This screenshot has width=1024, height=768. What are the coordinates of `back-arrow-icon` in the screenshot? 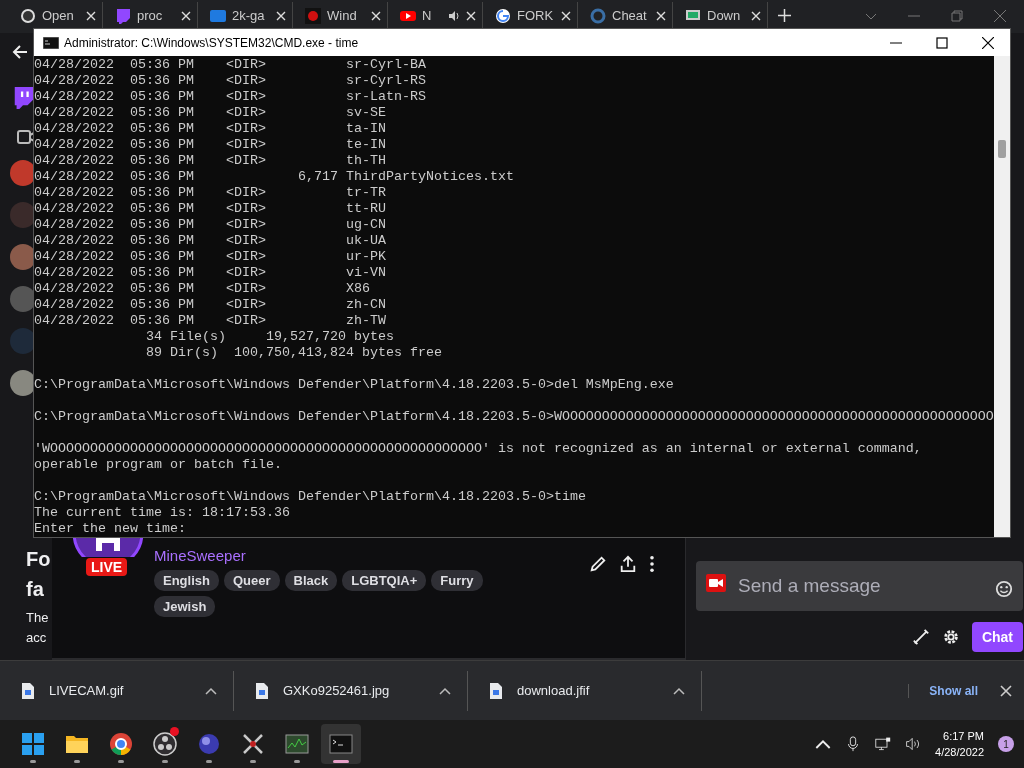 It's located at (20, 52).